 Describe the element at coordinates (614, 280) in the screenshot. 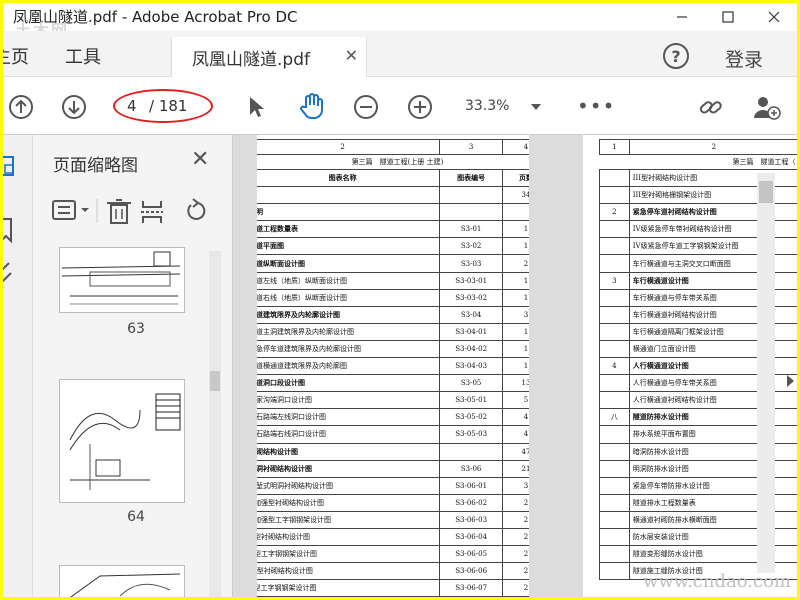

I see `cell-idx: 3` at that location.